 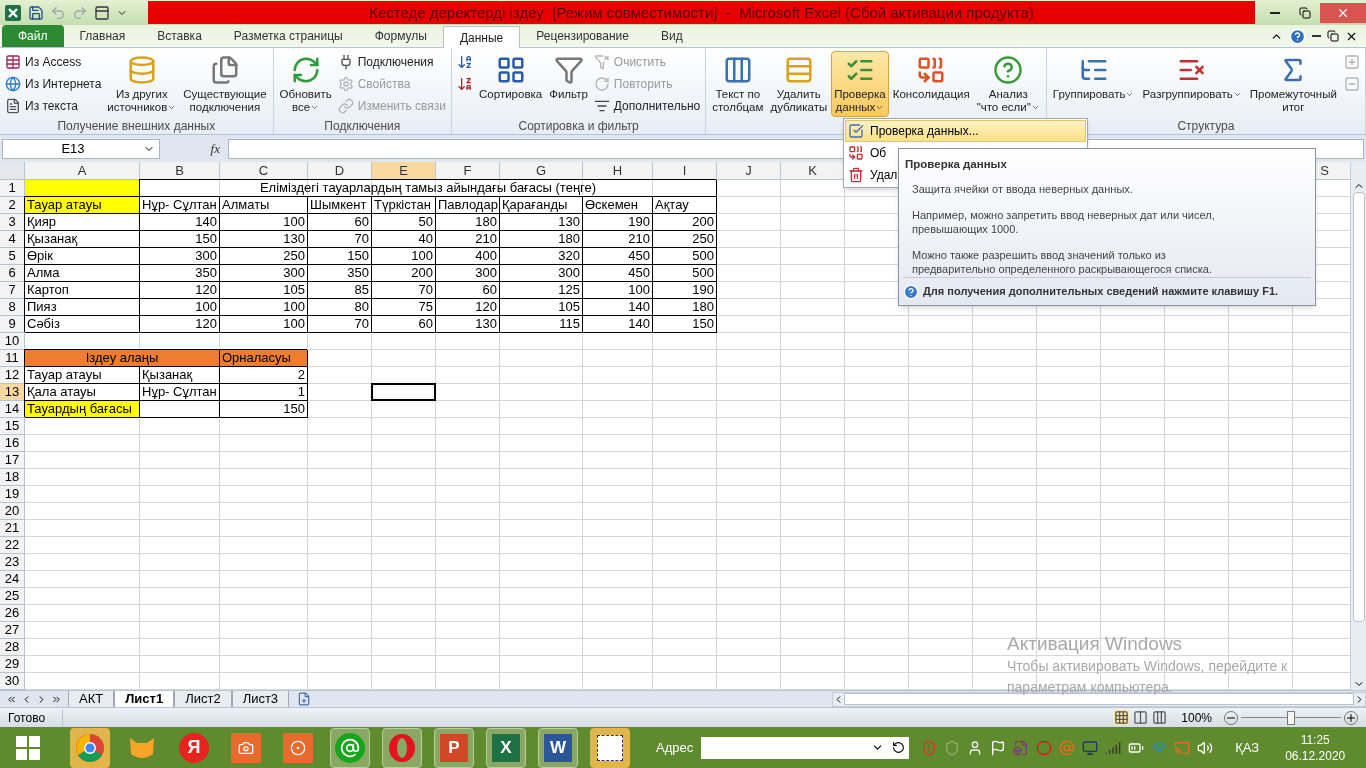 I want to click on table-cell: Алматы, so click(x=264, y=205).